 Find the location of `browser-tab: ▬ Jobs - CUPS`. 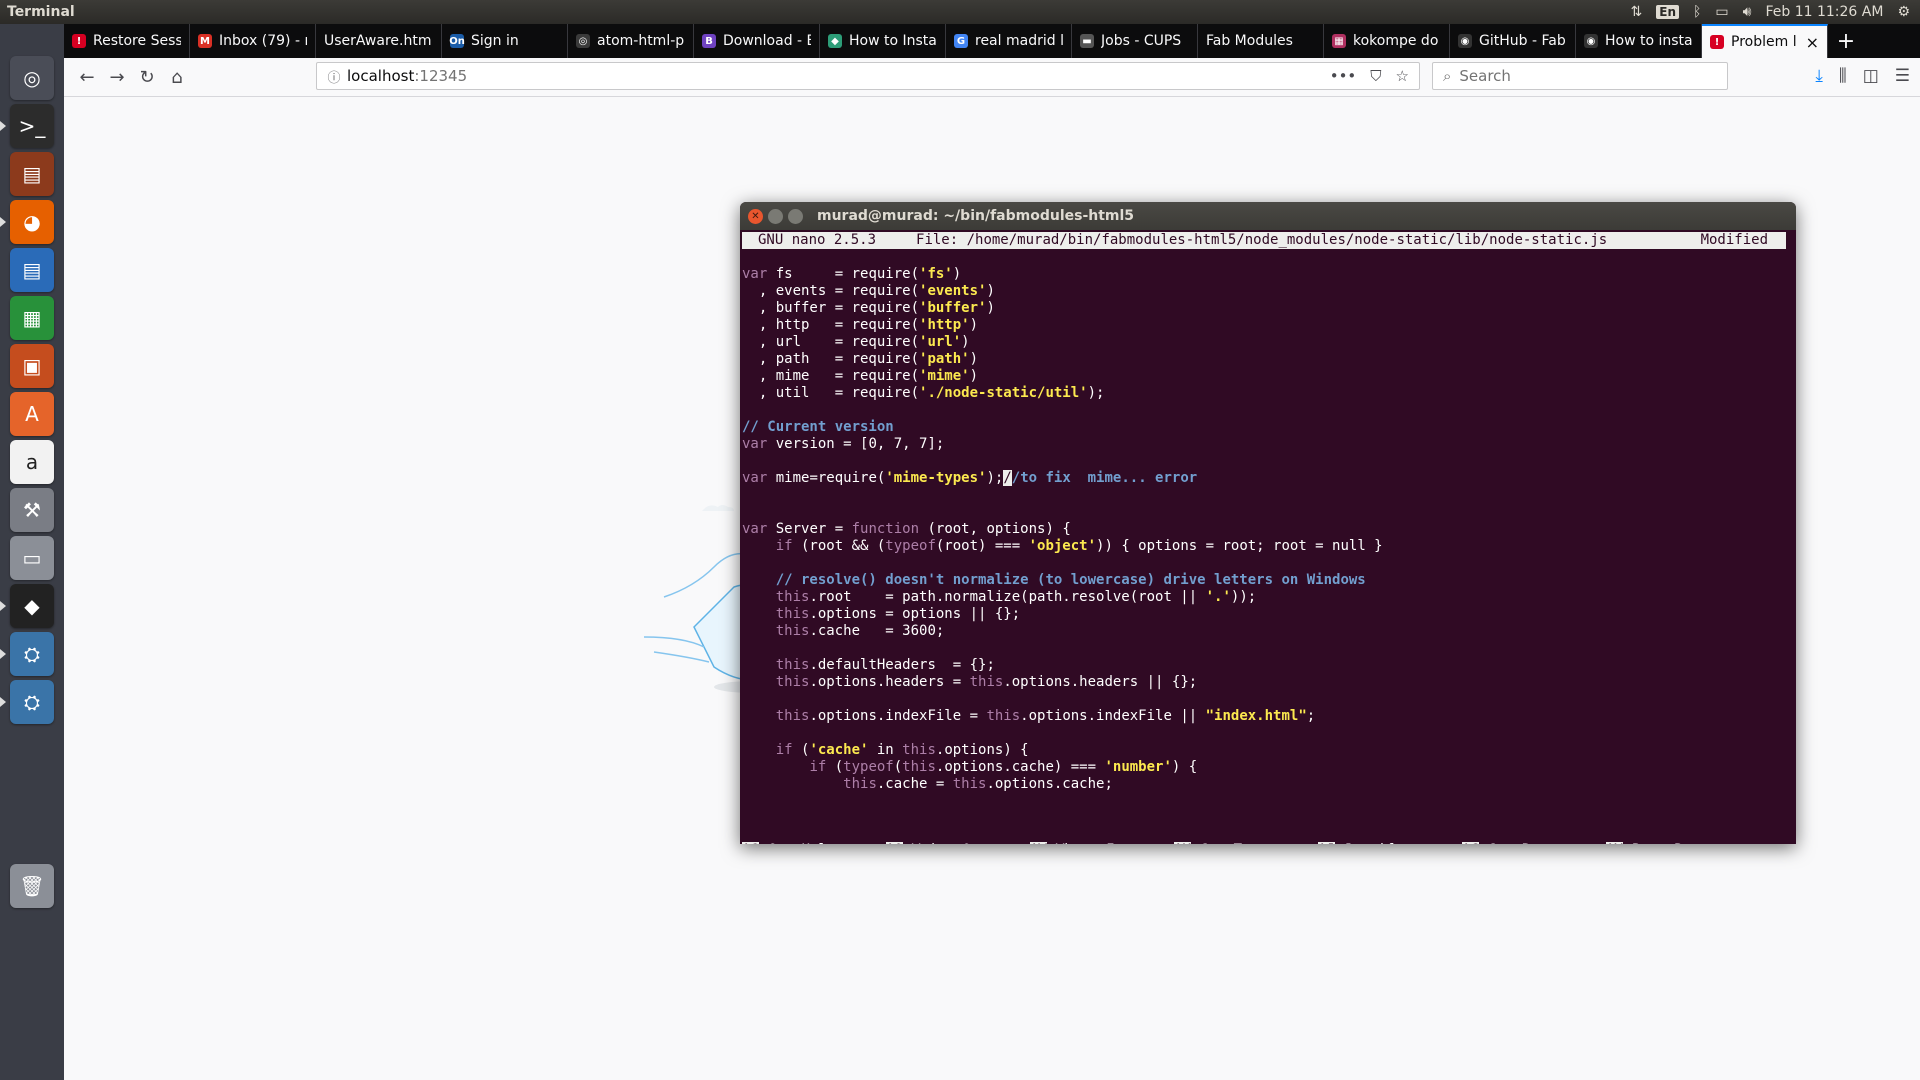

browser-tab: ▬ Jobs - CUPS is located at coordinates (1135, 41).